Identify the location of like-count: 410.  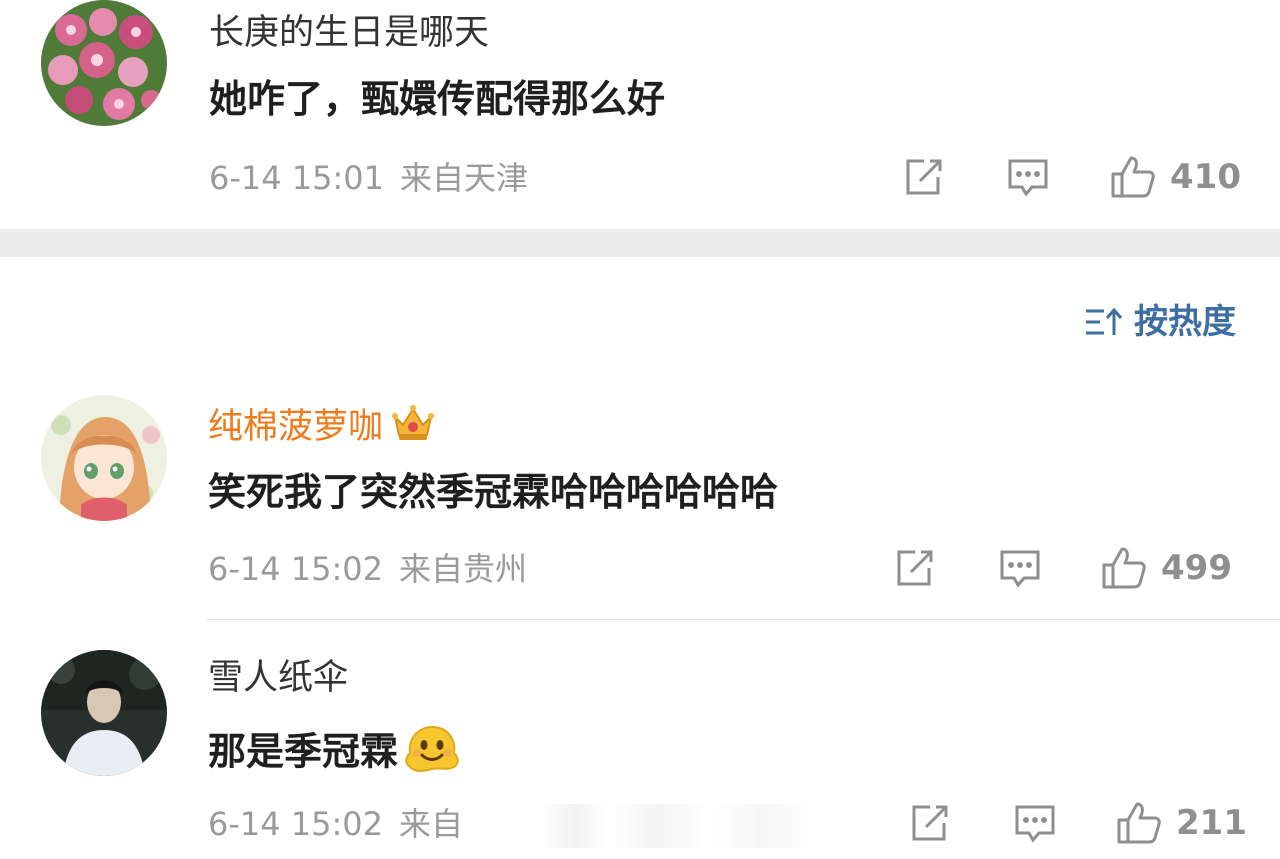
(1205, 177).